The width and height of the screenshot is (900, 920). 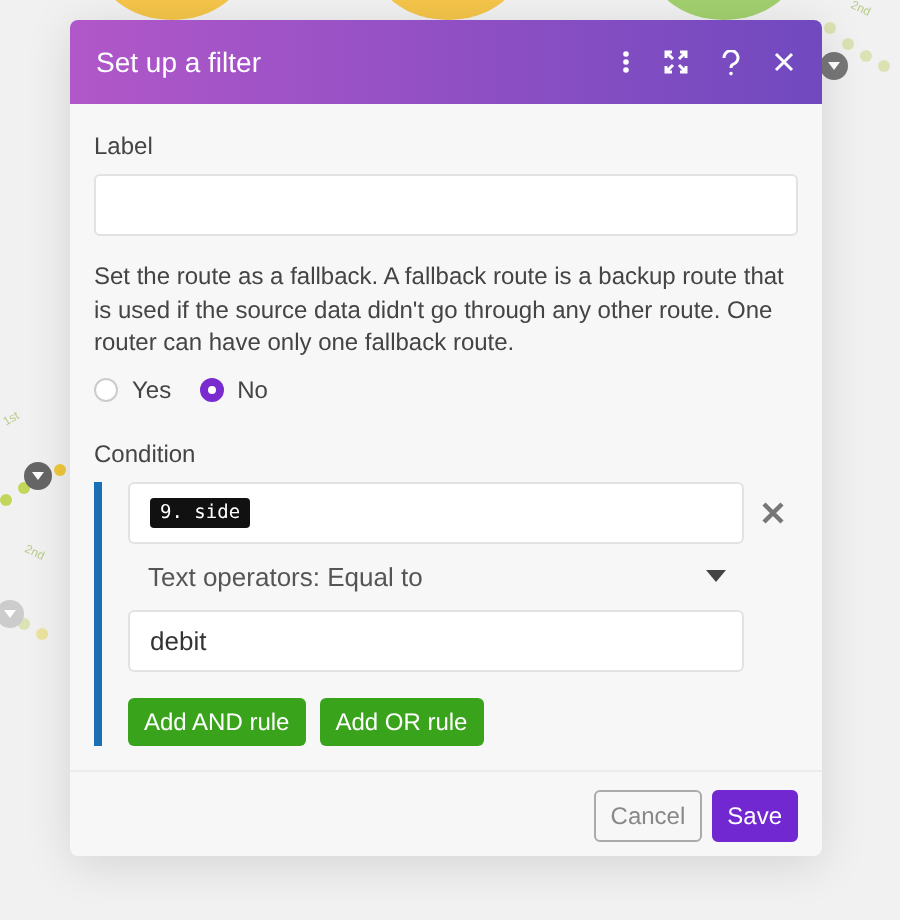 I want to click on save-button: Save, so click(x=754, y=815).